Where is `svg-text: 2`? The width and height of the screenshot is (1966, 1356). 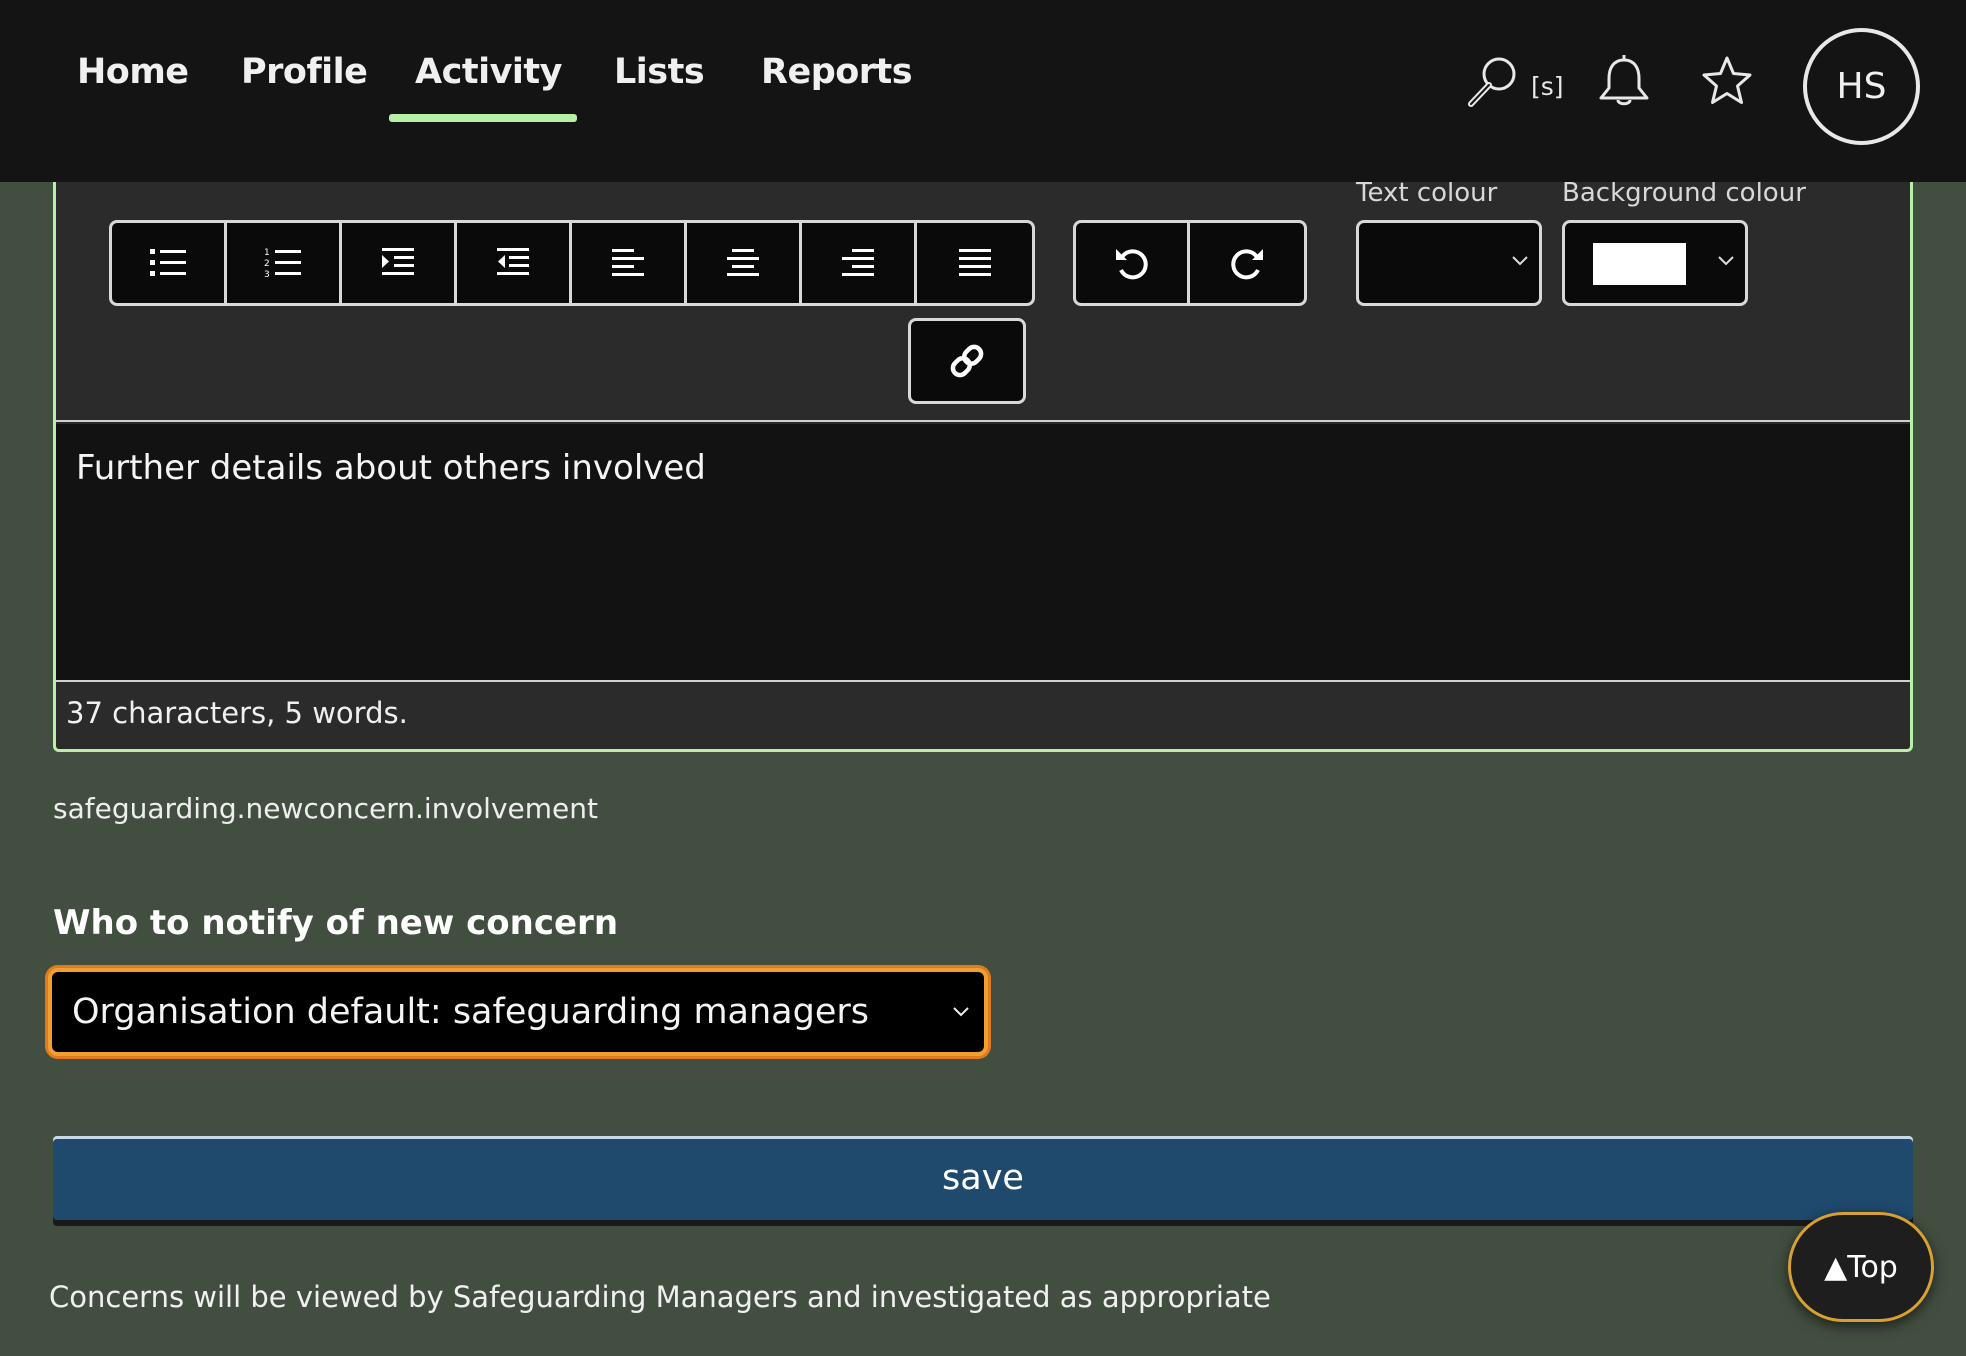 svg-text: 2 is located at coordinates (267, 264).